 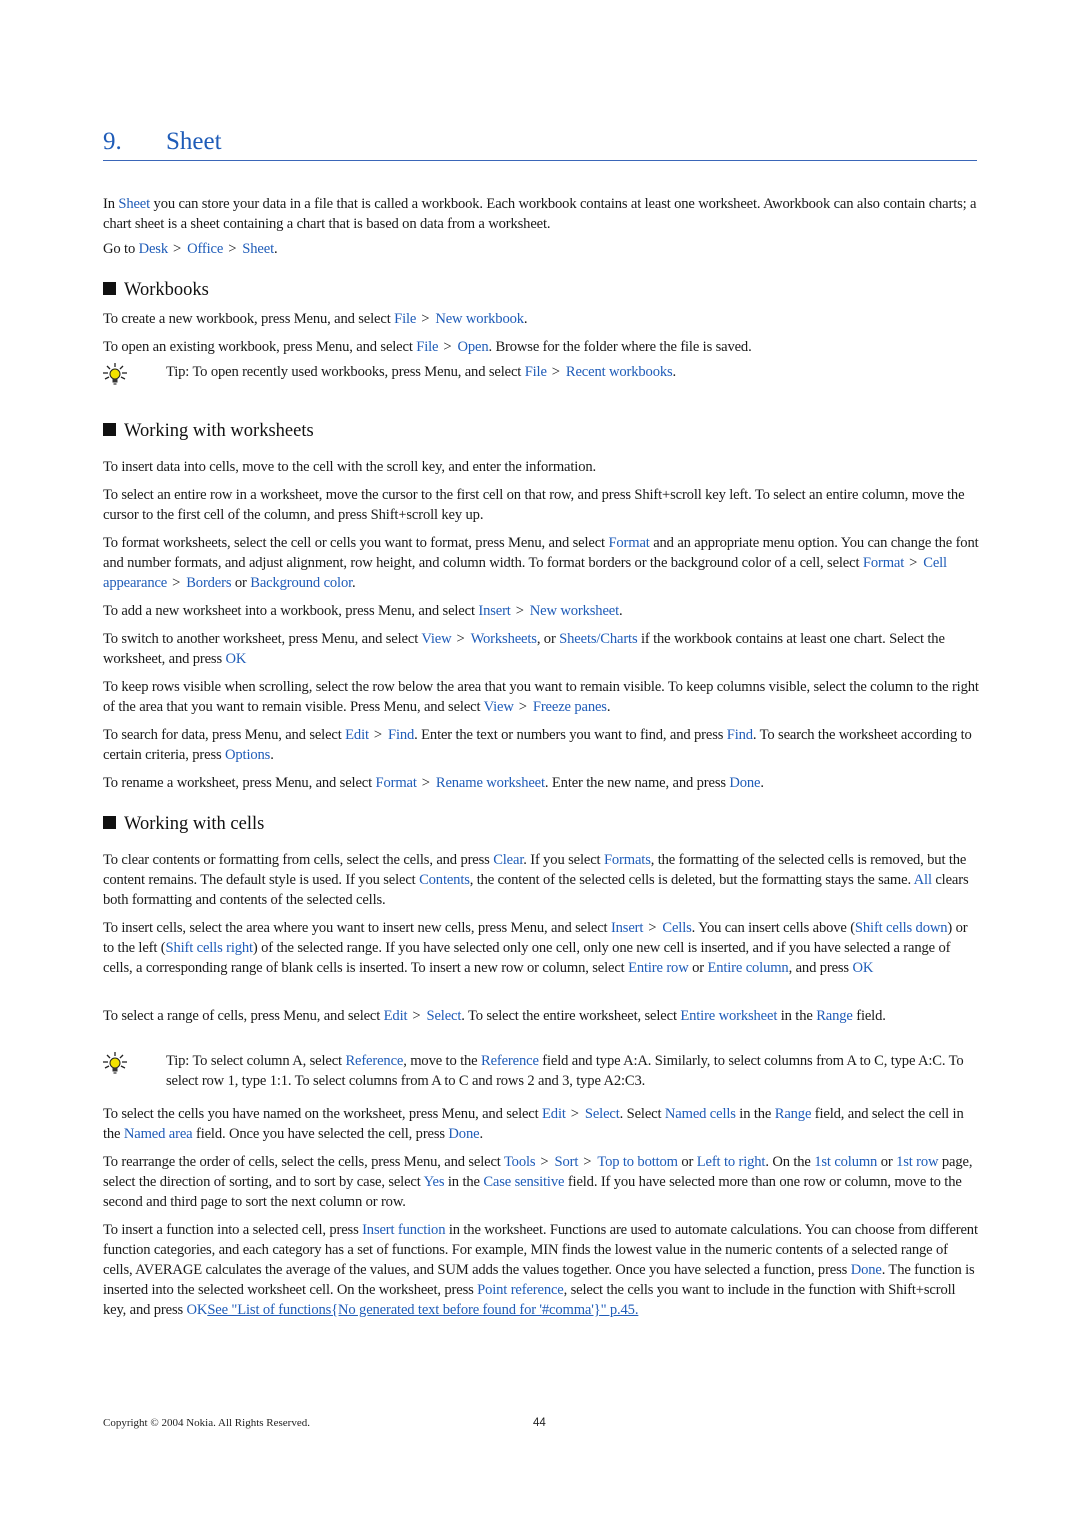 What do you see at coordinates (490, 783) in the screenshot?
I see `menu-reference-link: Rename worksheet` at bounding box center [490, 783].